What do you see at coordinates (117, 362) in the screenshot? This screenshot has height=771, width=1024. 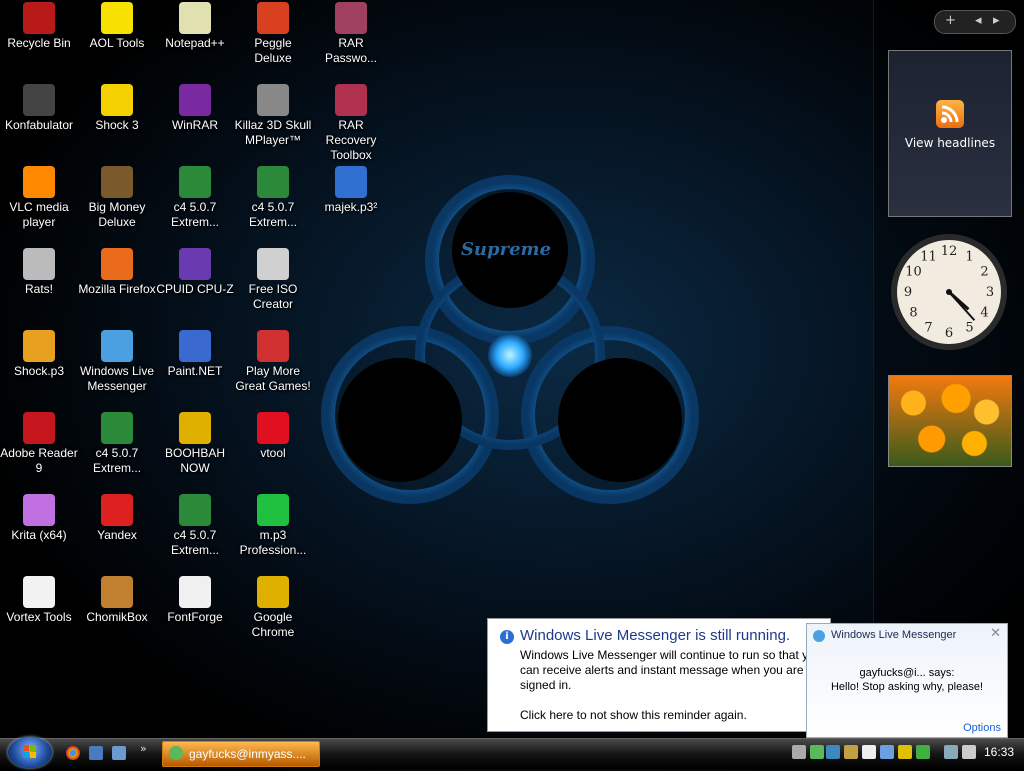 I see `desktop-icon: Windows Live Messenger` at bounding box center [117, 362].